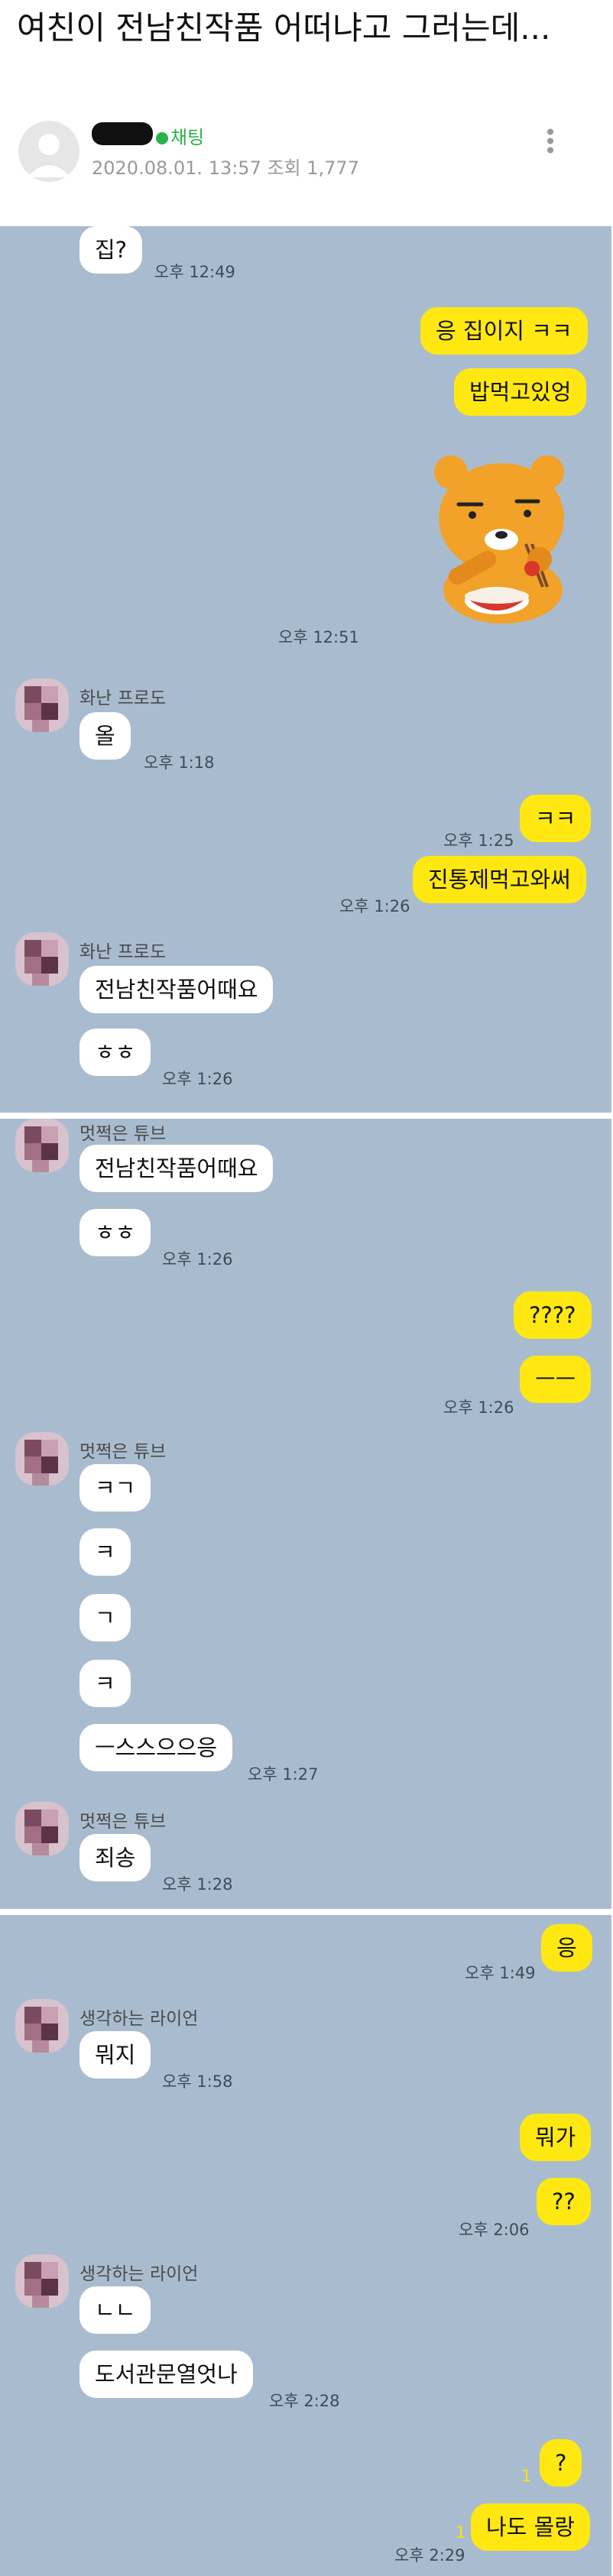 The width and height of the screenshot is (613, 2576). I want to click on message-time: 오후 1:49, so click(500, 1973).